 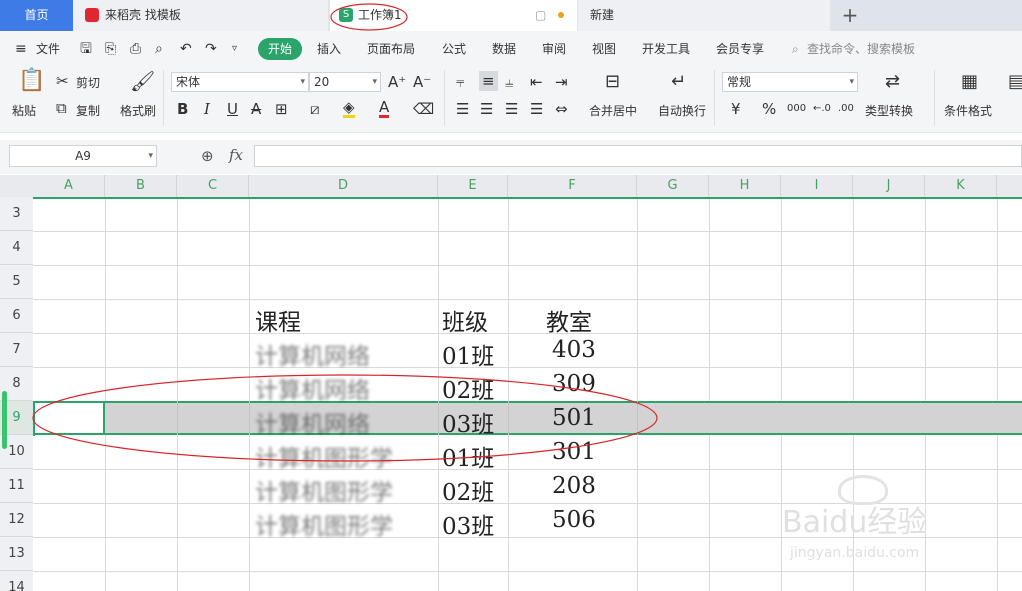 What do you see at coordinates (345, 418) in the screenshot?
I see `annotation-ellipse-row` at bounding box center [345, 418].